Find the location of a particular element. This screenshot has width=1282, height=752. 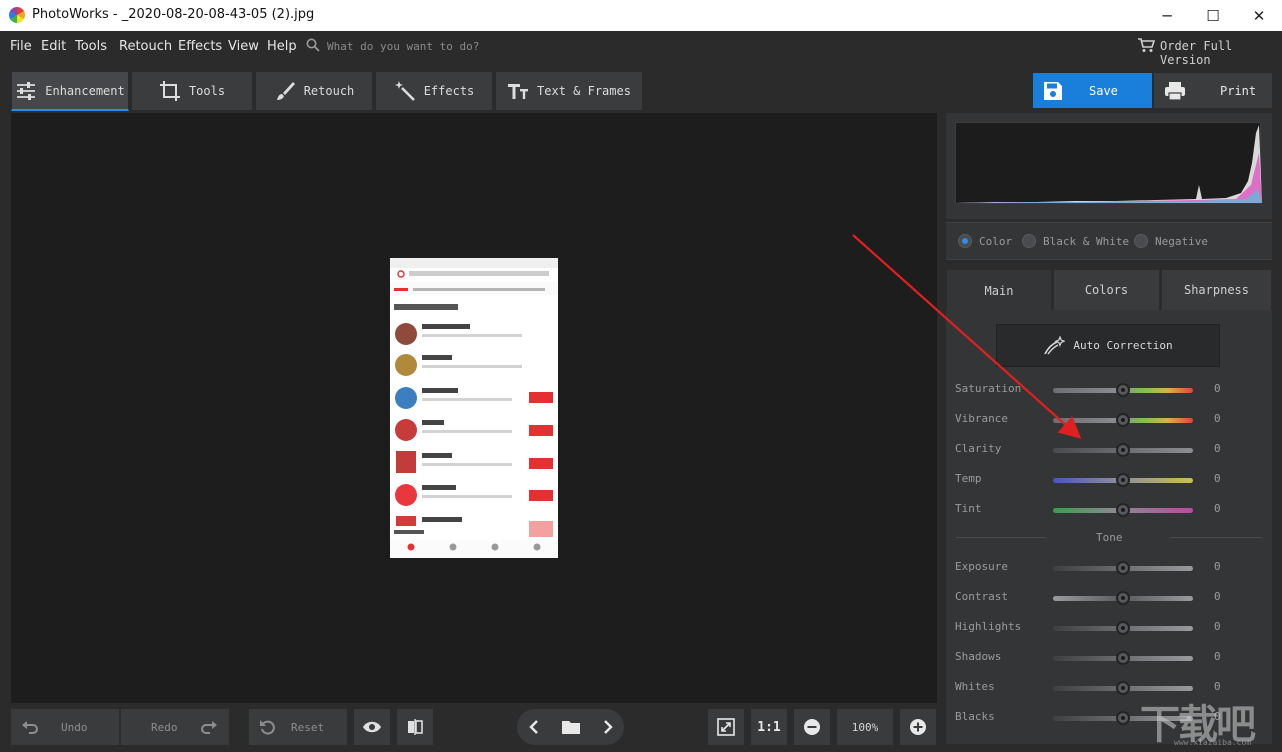

auto-correction-button: Auto Correction is located at coordinates (1108, 345).